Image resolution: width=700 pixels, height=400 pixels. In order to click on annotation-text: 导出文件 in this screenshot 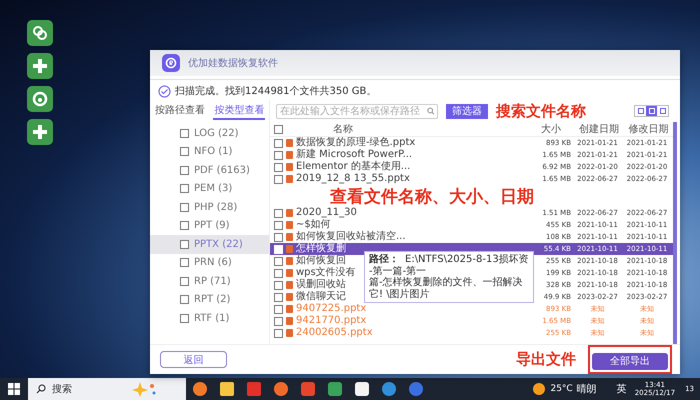, I will do `click(546, 359)`.